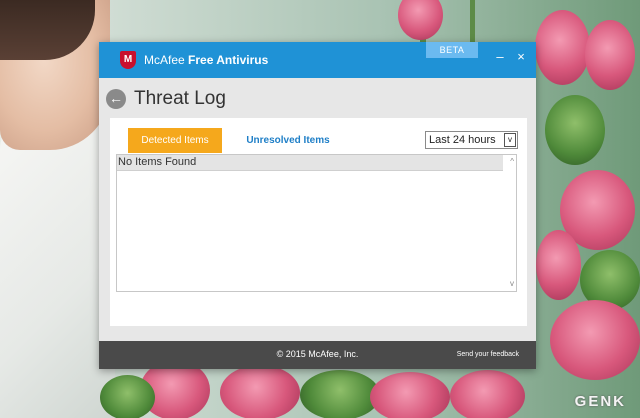 This screenshot has height=418, width=640. I want to click on send-feedback-link: Send your feedback, so click(488, 354).